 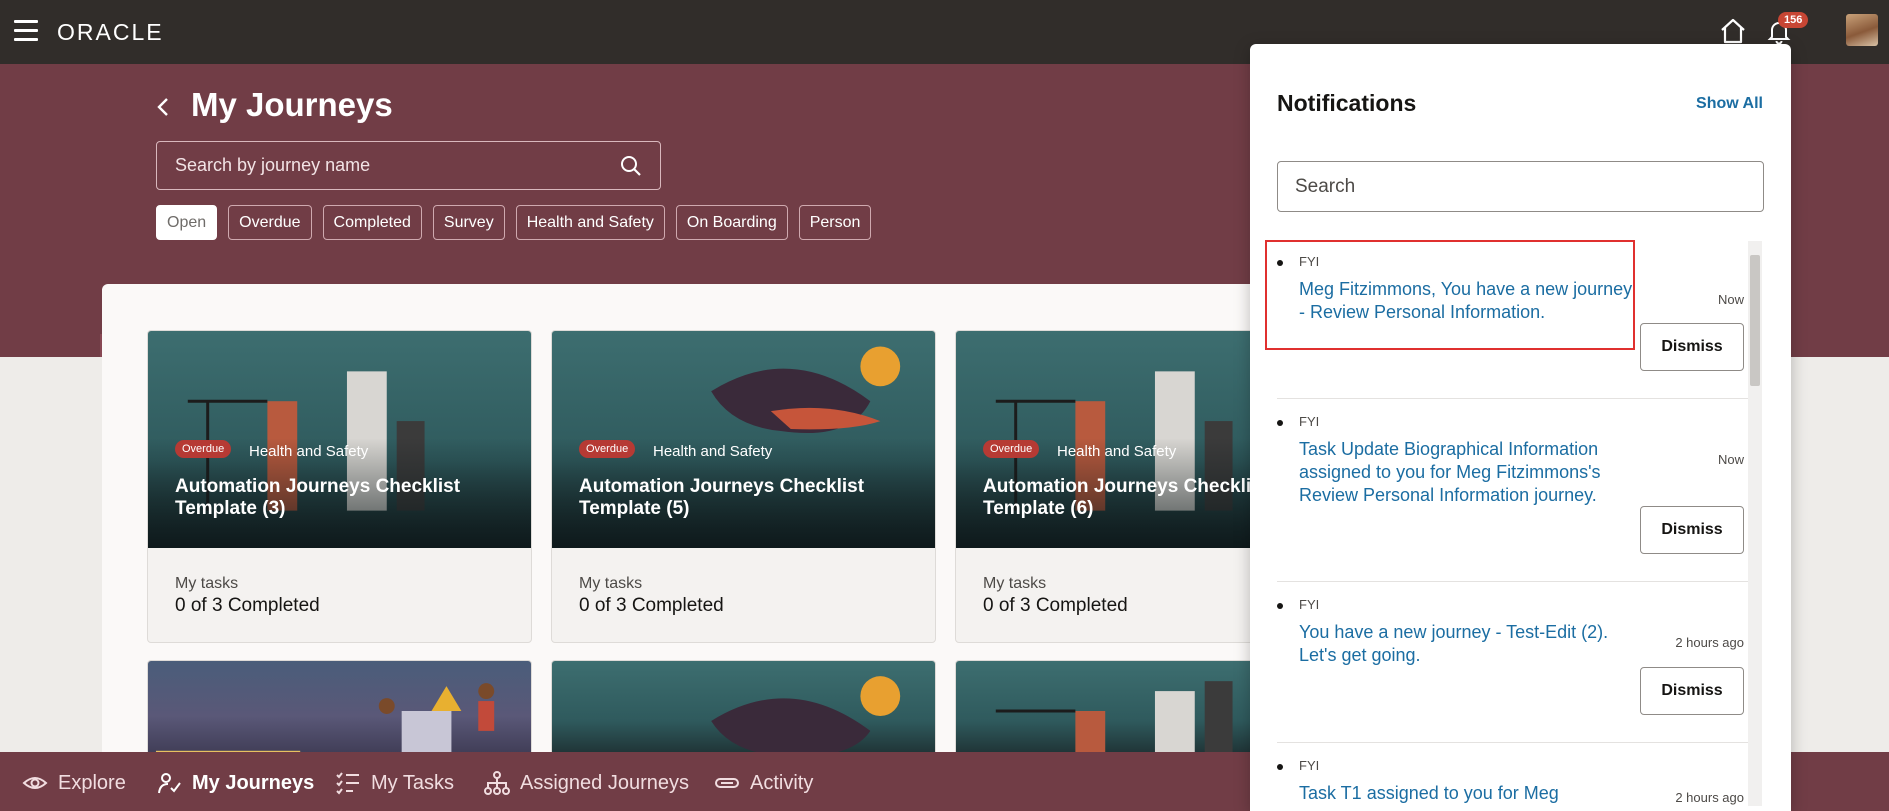 What do you see at coordinates (731, 222) in the screenshot?
I see `filter-chip-on-boarding: On Boarding` at bounding box center [731, 222].